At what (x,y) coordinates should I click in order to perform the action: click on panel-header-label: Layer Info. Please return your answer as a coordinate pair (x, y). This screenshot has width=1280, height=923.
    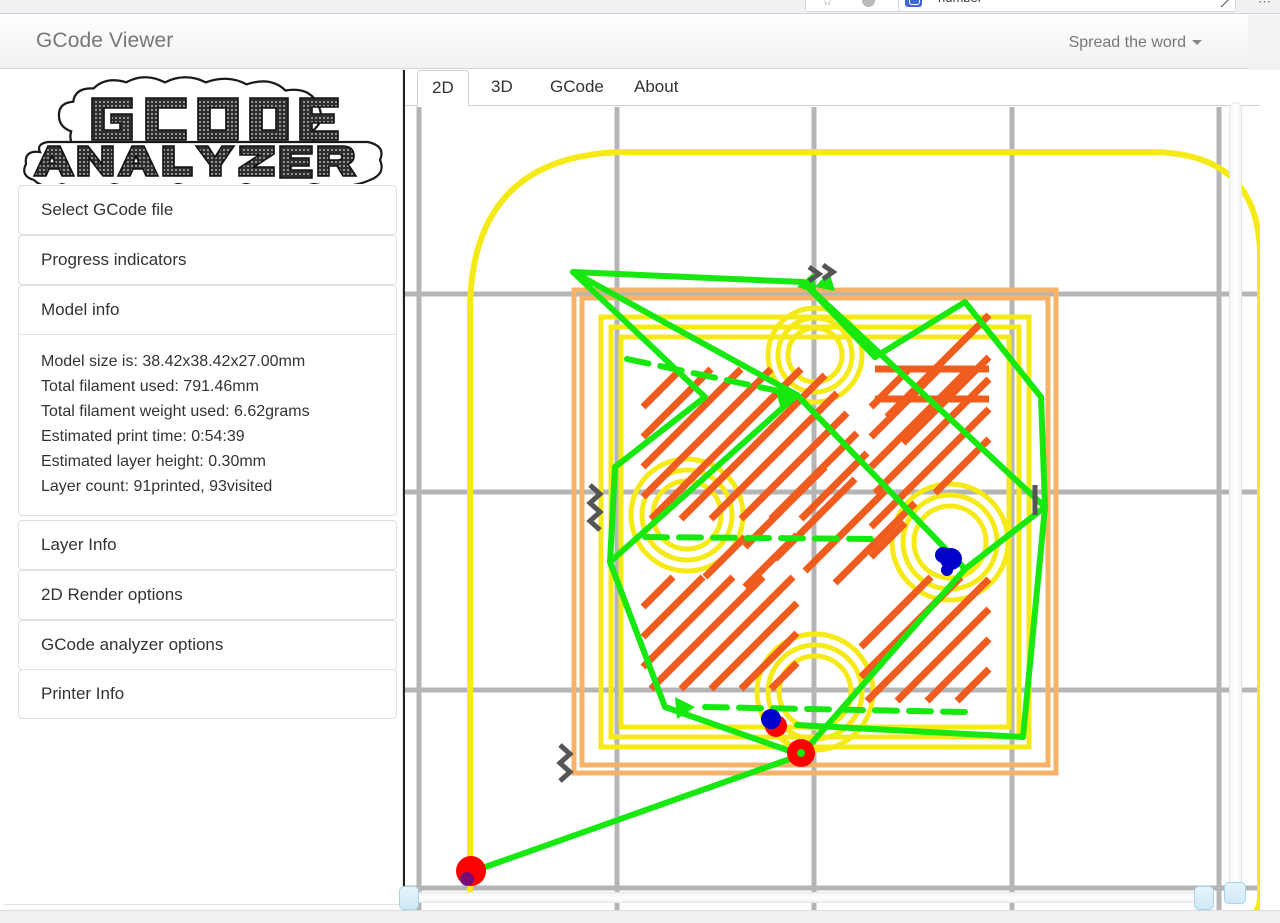
    Looking at the image, I should click on (207, 545).